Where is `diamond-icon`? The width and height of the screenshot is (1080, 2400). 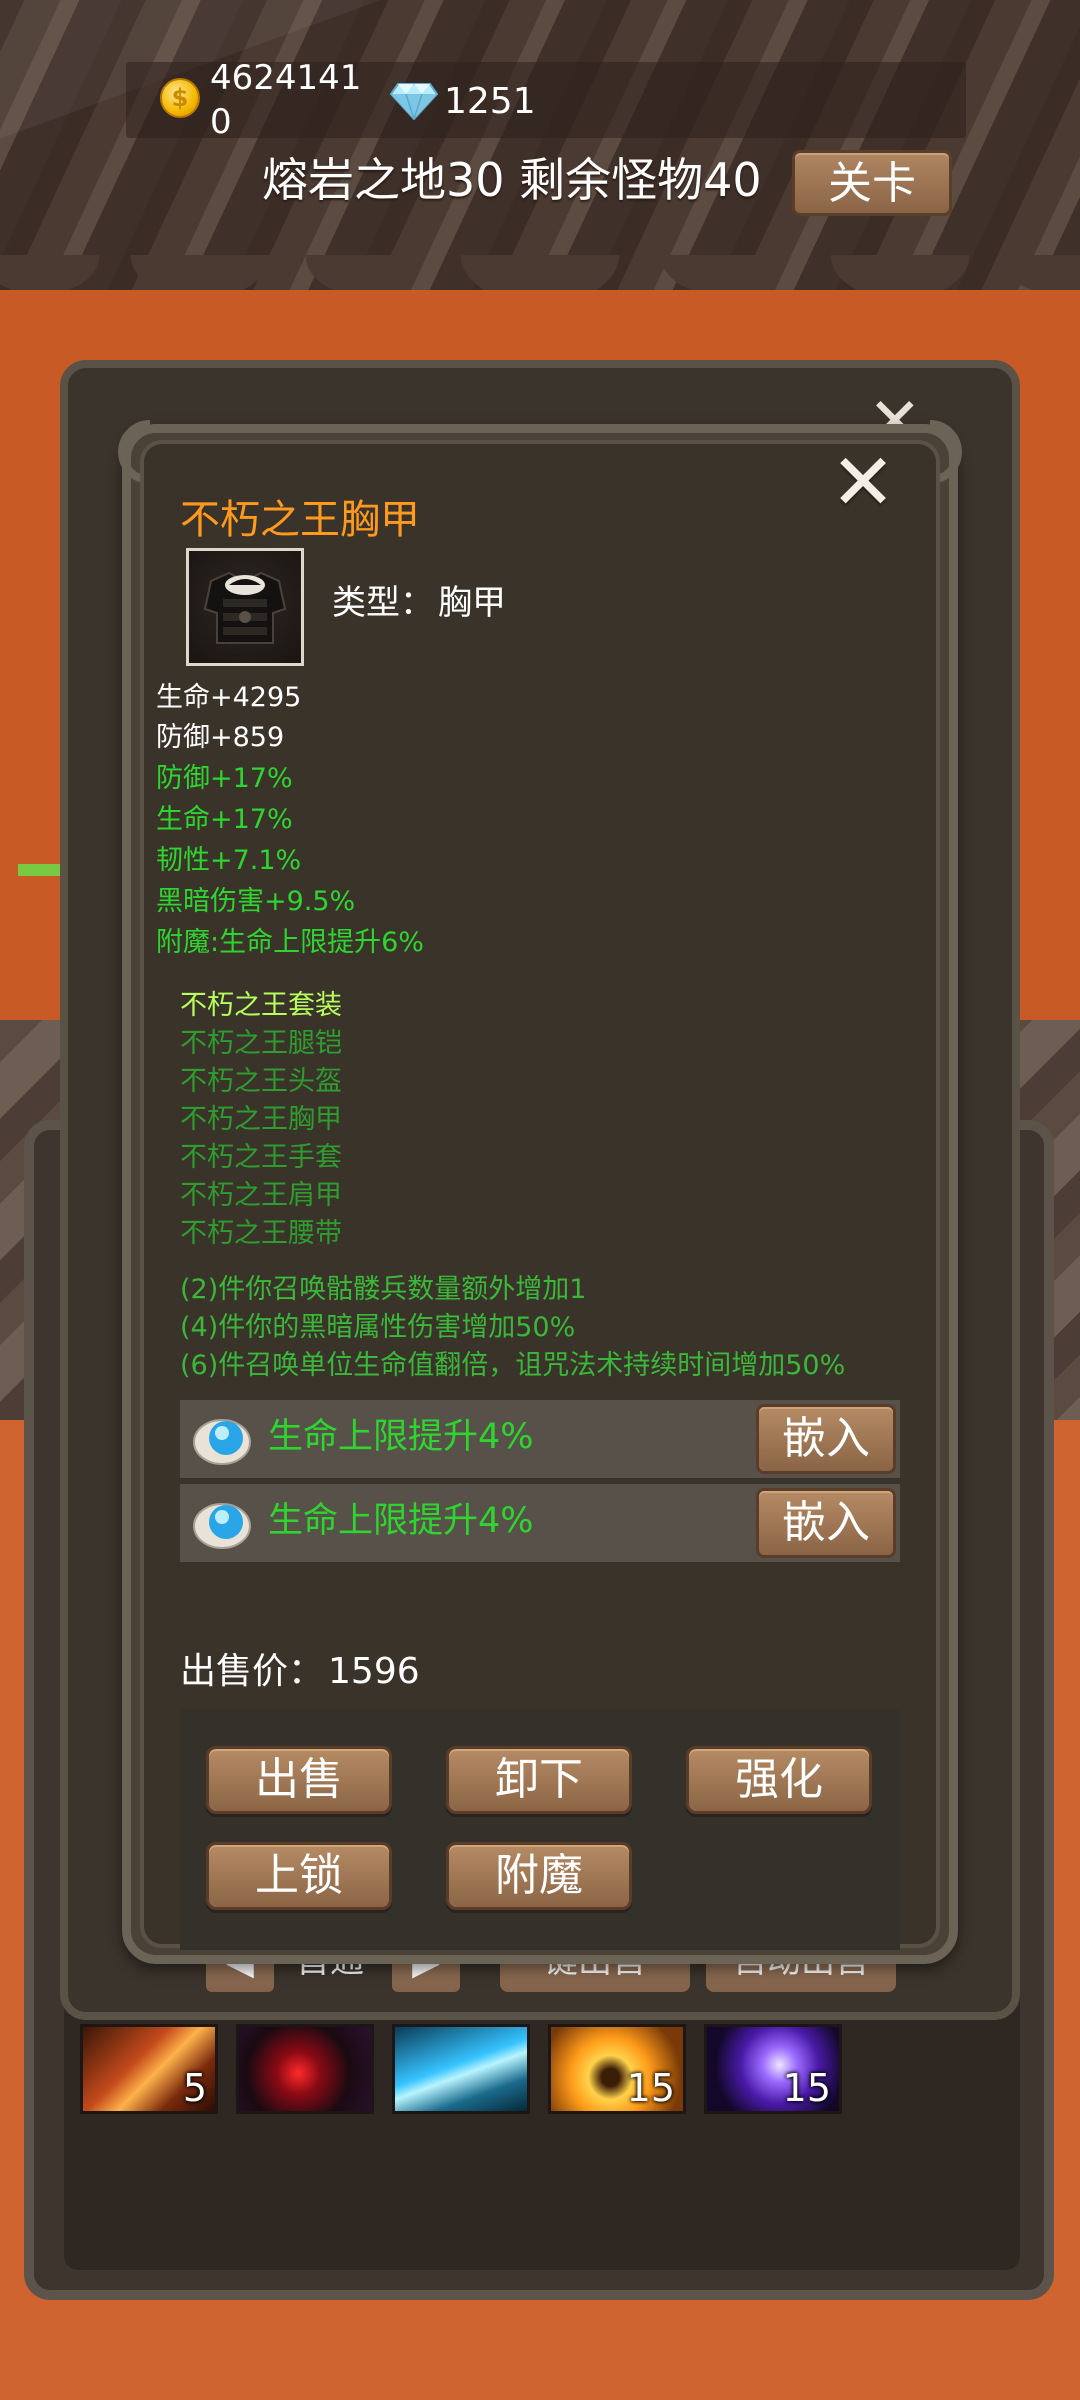 diamond-icon is located at coordinates (414, 101).